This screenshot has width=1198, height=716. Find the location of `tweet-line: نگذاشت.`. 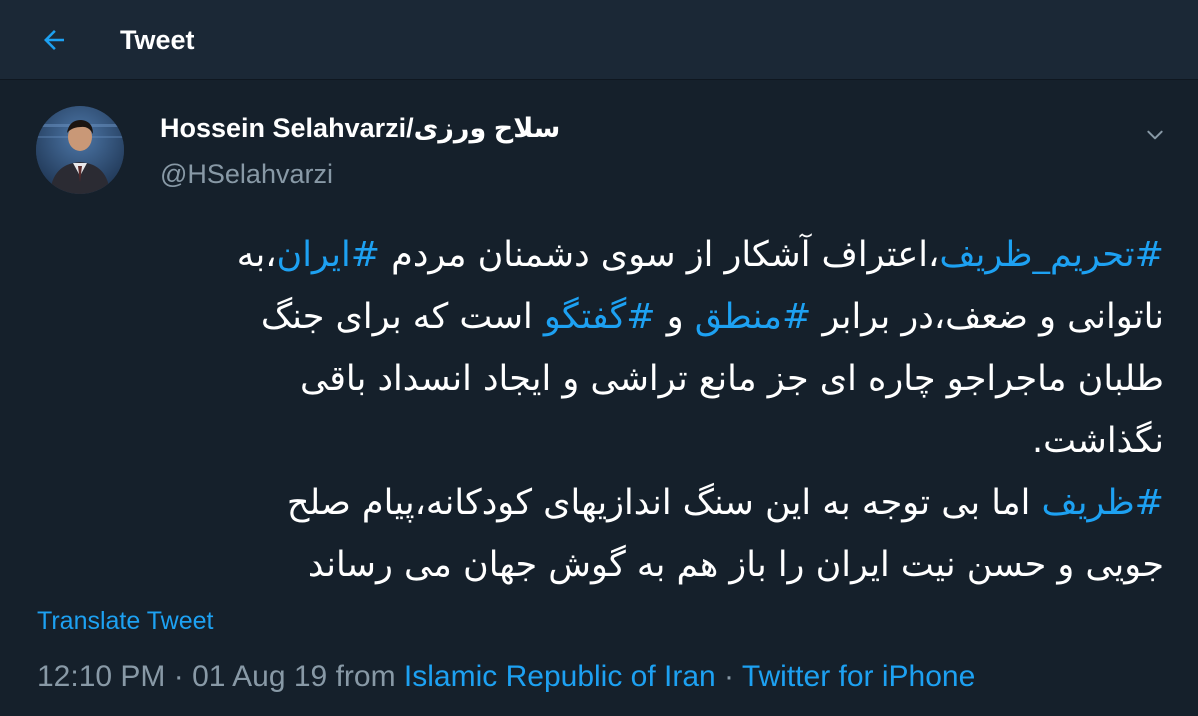

tweet-line: نگذاشت. is located at coordinates (632, 441).